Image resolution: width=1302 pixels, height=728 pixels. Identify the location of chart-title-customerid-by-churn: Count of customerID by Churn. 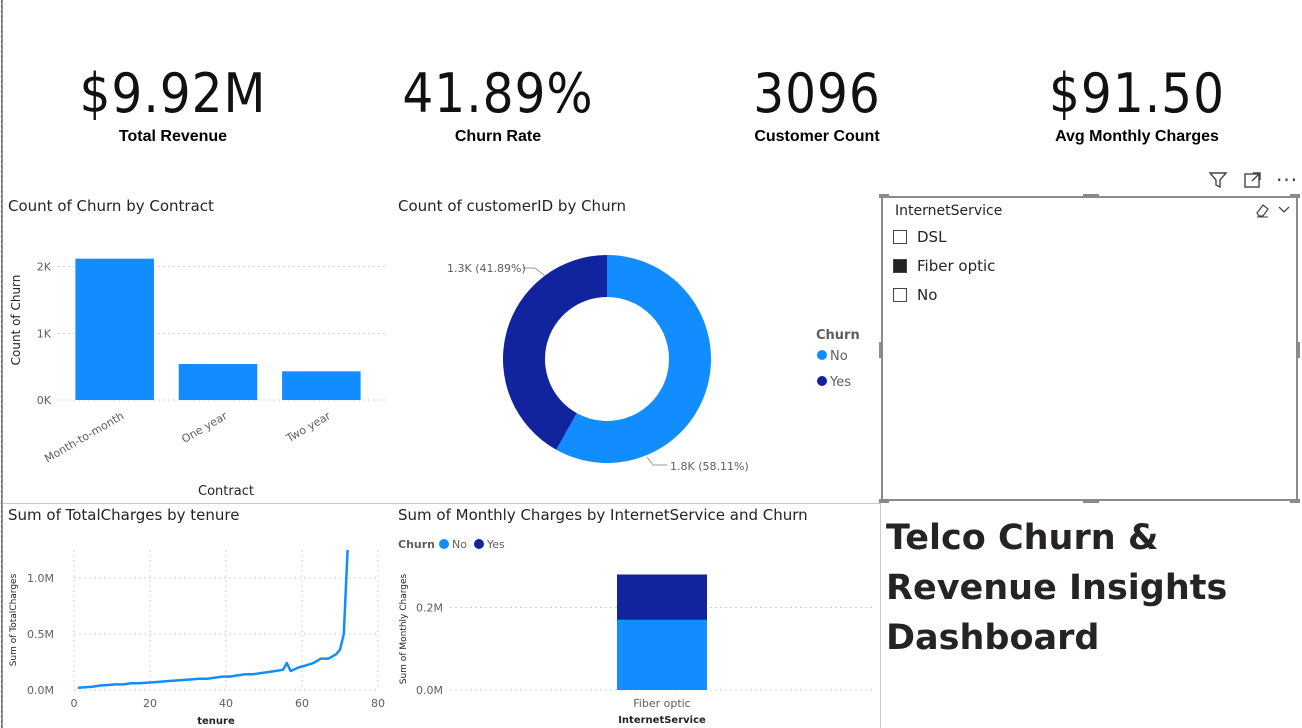
(512, 206).